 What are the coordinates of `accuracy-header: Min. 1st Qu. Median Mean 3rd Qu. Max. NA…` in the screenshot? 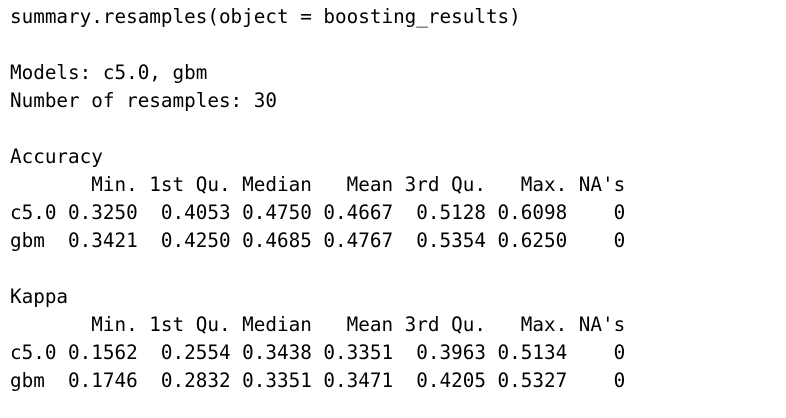 It's located at (318, 184).